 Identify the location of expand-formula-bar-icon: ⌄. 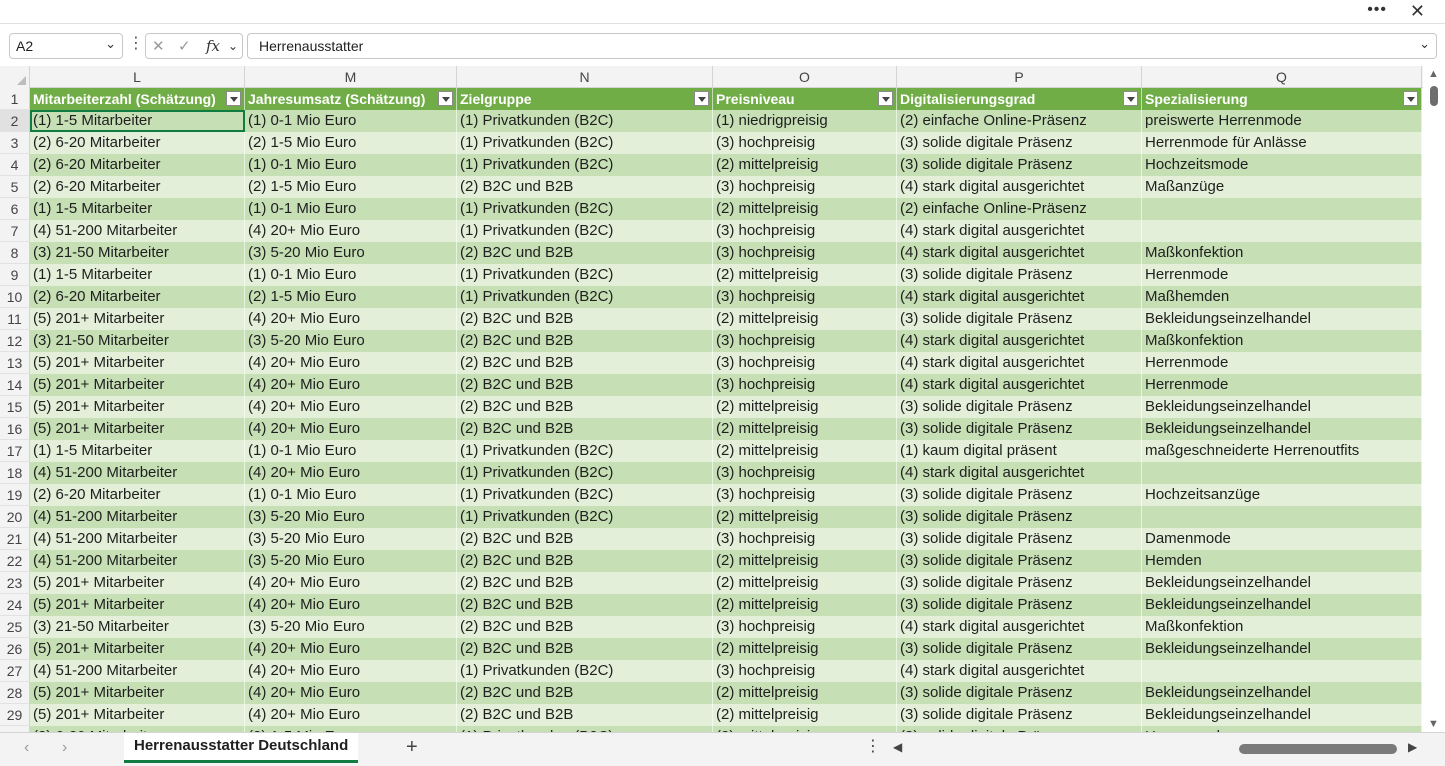
(1424, 44).